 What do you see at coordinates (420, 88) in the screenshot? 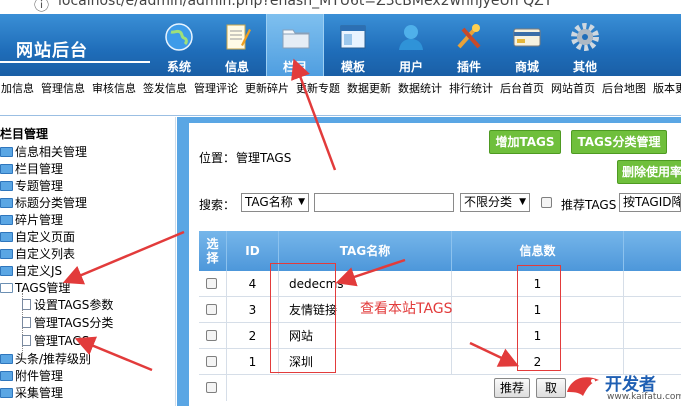
I see `menu-item: 数据统计` at bounding box center [420, 88].